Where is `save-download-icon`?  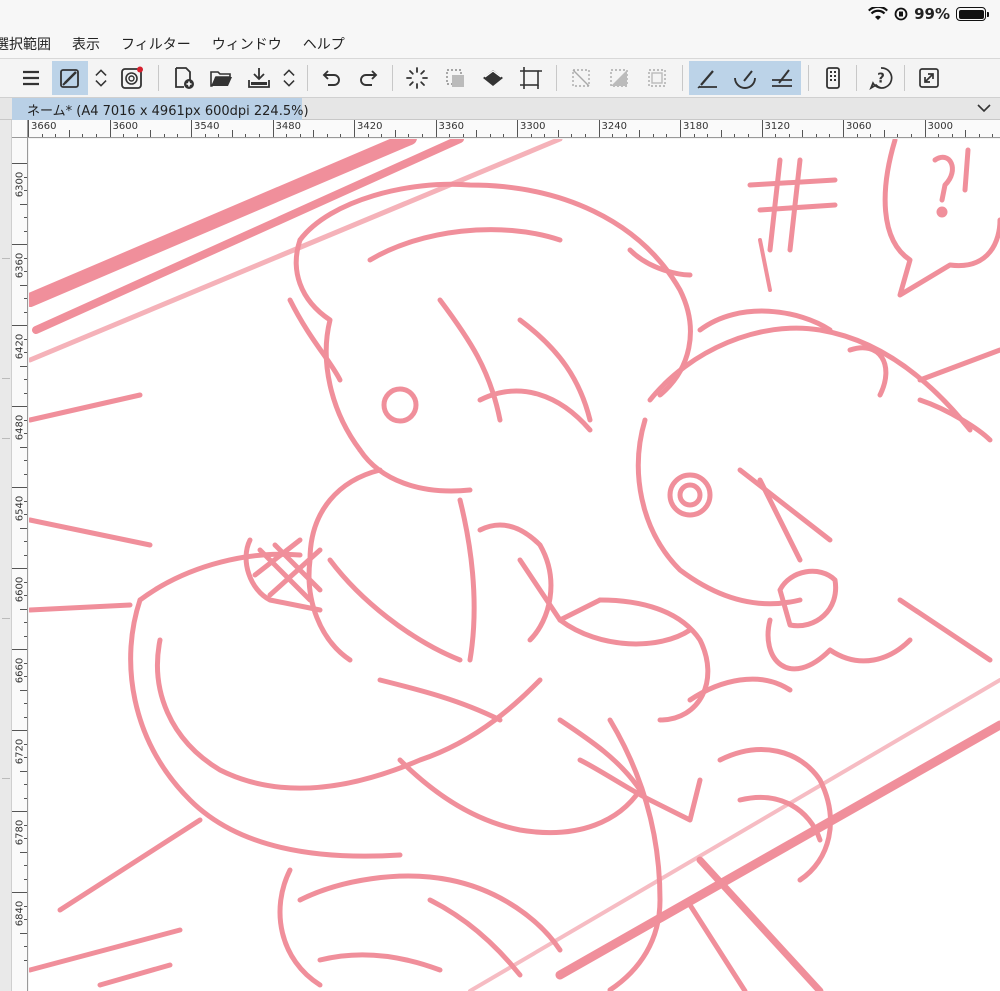 save-download-icon is located at coordinates (259, 78).